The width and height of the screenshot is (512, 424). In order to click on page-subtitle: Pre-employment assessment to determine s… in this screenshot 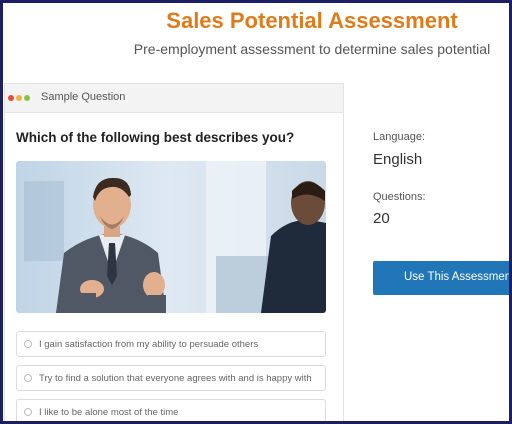, I will do `click(312, 49)`.